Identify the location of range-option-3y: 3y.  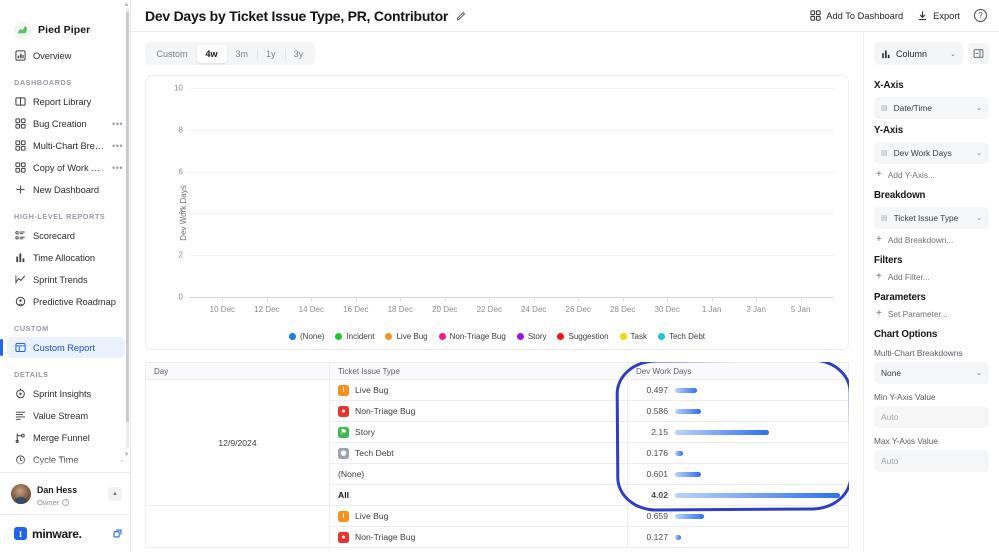
(298, 54).